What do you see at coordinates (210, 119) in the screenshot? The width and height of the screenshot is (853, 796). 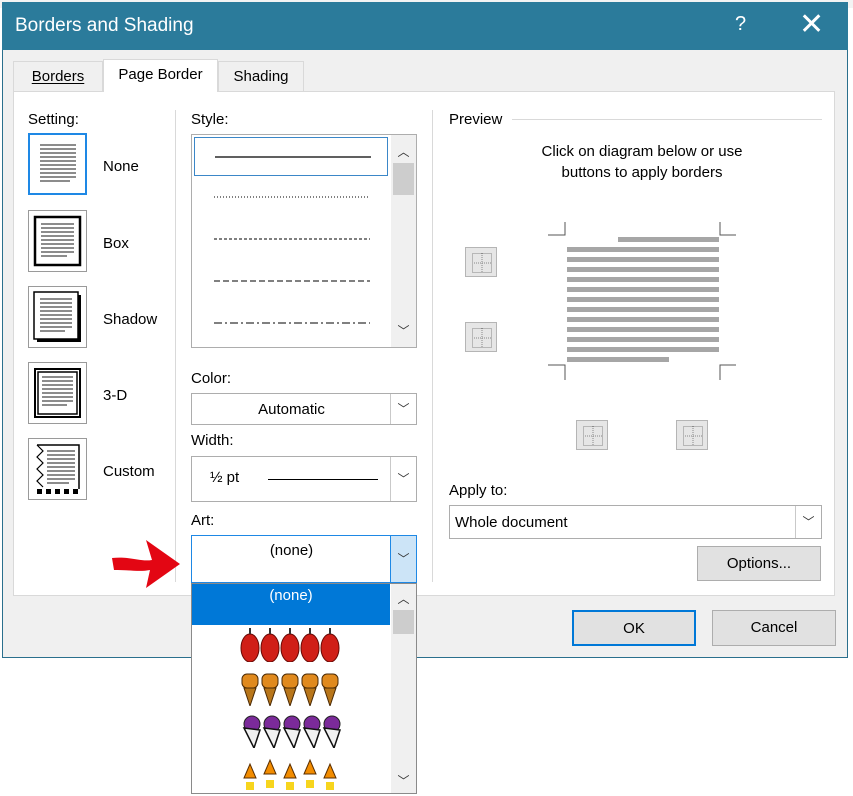 I see `style-header: Style:` at bounding box center [210, 119].